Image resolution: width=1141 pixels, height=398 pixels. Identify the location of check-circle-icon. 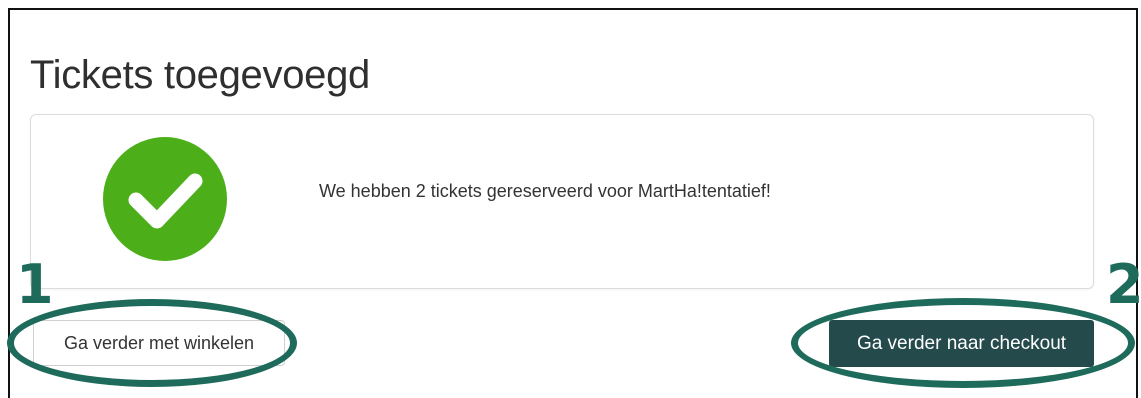
(165, 199).